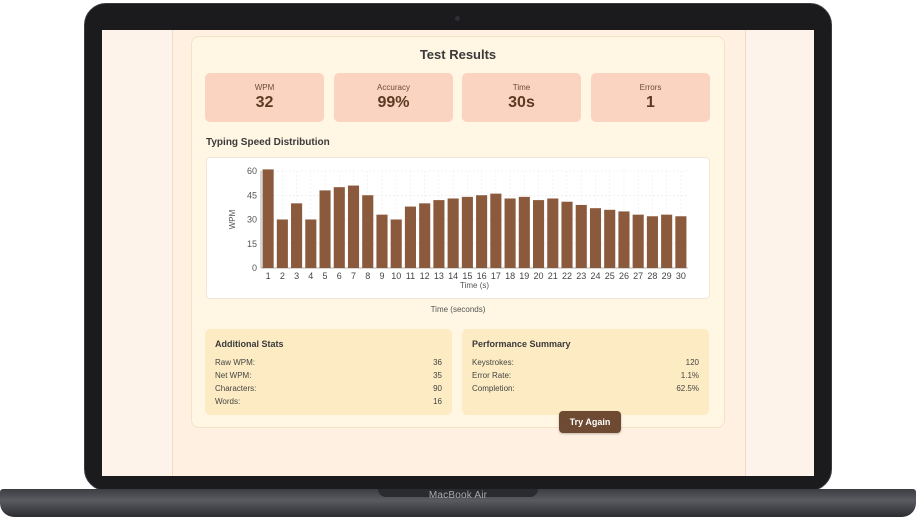 The width and height of the screenshot is (916, 526). What do you see at coordinates (553, 276) in the screenshot?
I see `x-tick-label: 21` at bounding box center [553, 276].